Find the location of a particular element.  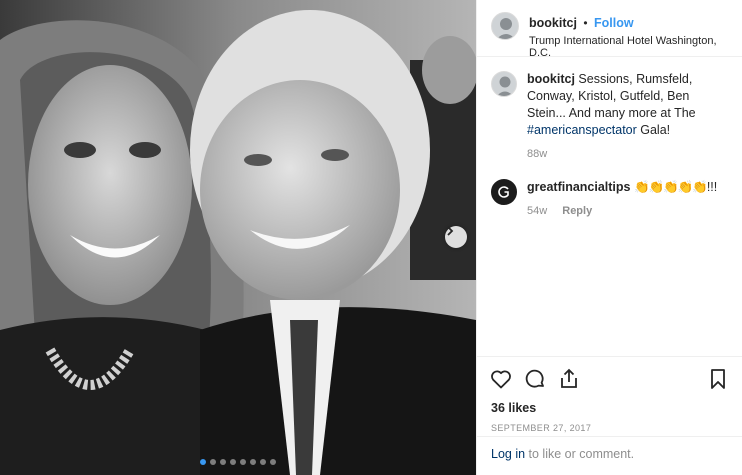

login-prompt: Log in to like or comment. is located at coordinates (609, 455).